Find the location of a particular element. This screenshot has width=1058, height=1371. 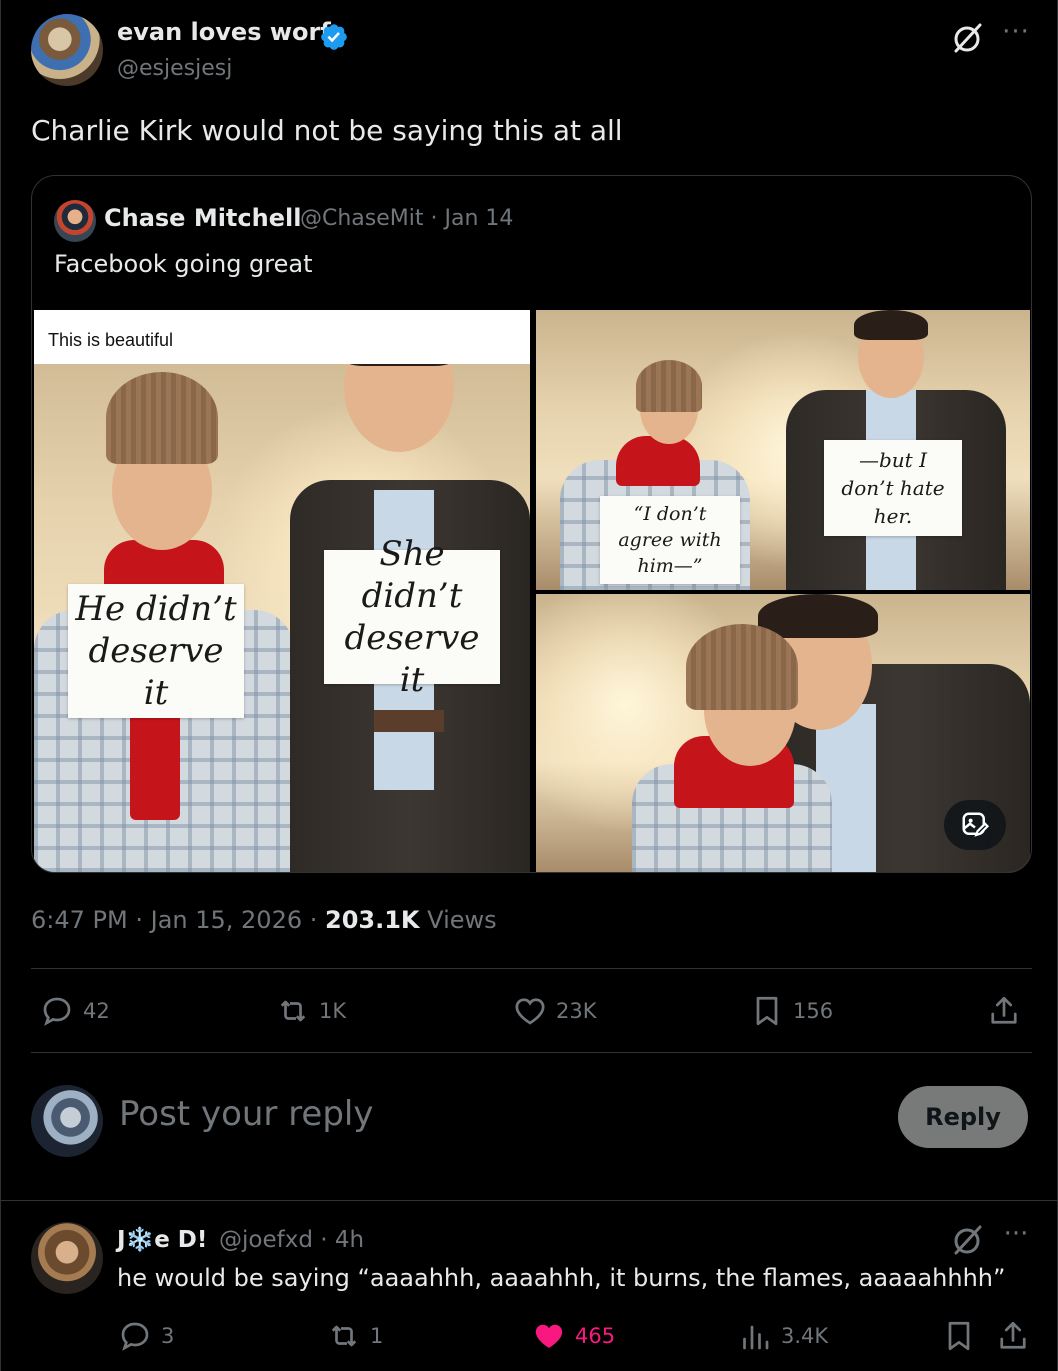

sign-she-didnt-deserve-it: She didn’t deserve it is located at coordinates (412, 617).